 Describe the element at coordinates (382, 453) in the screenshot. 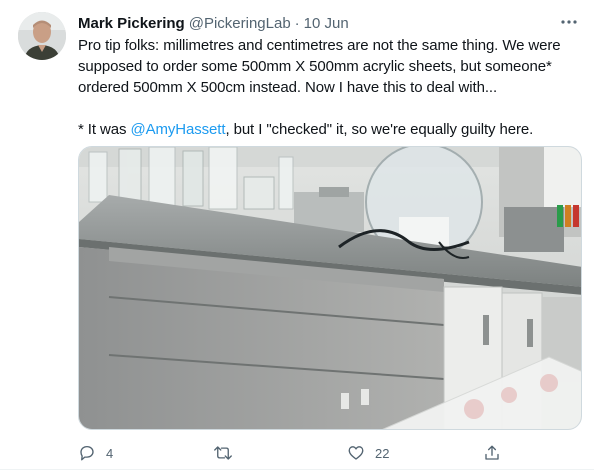

I see `like-count: 22` at that location.